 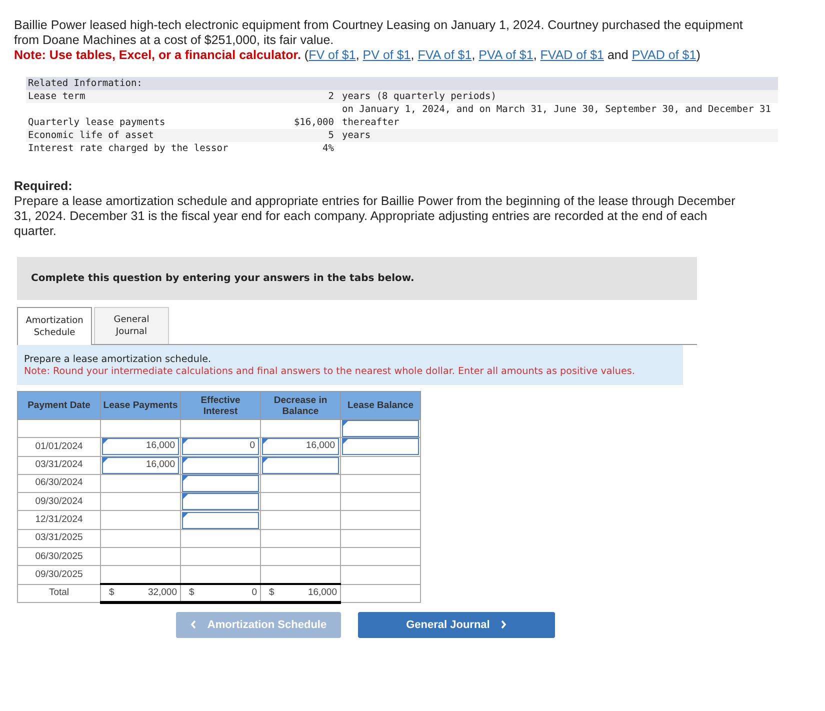 What do you see at coordinates (313, 122) in the screenshot?
I see `info-value: $16,000` at bounding box center [313, 122].